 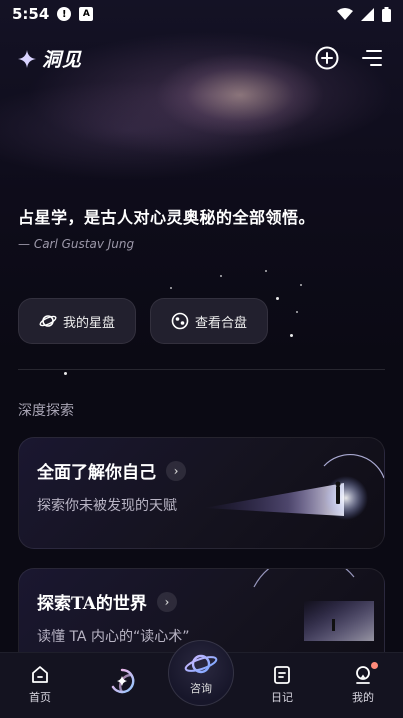 What do you see at coordinates (96, 473) in the screenshot?
I see `card-title-text: 全面了解你自己` at bounding box center [96, 473].